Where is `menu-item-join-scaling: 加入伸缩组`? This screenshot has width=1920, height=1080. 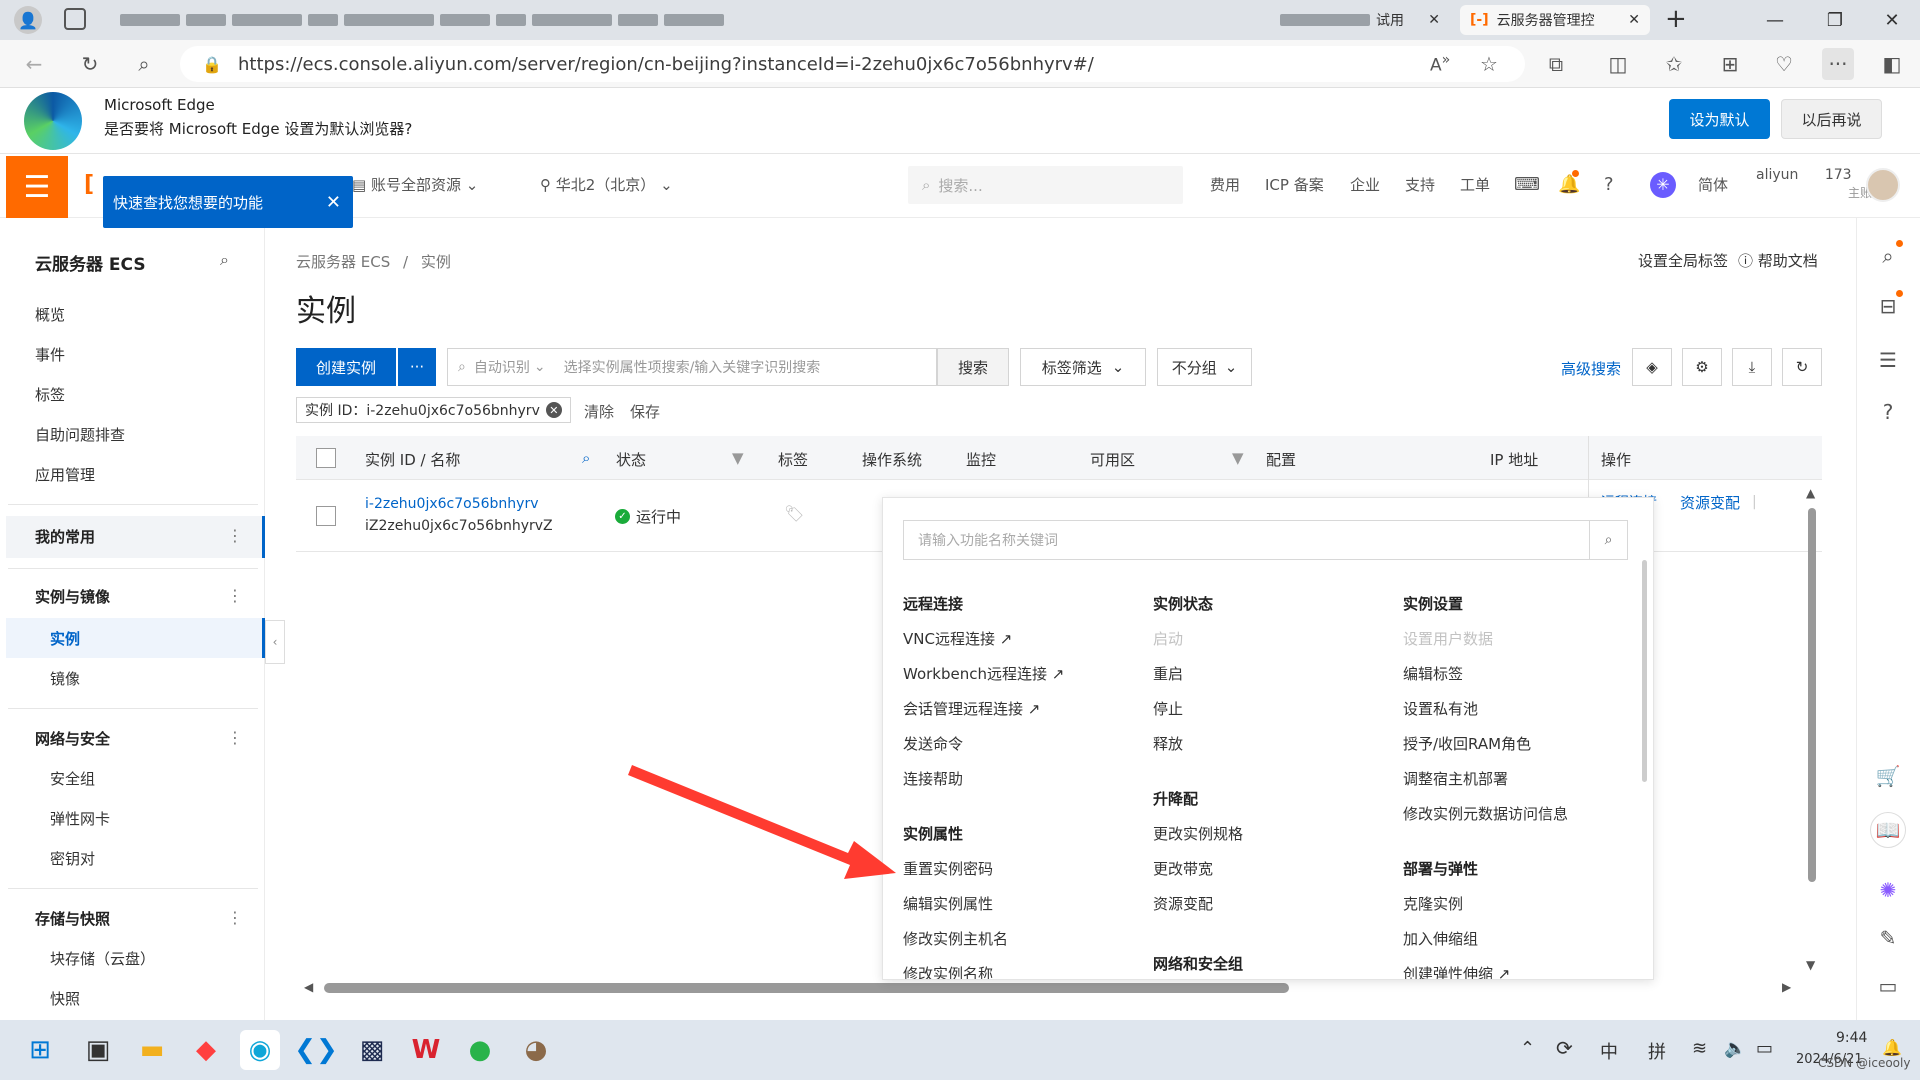 menu-item-join-scaling: 加入伸缩组 is located at coordinates (1440, 938).